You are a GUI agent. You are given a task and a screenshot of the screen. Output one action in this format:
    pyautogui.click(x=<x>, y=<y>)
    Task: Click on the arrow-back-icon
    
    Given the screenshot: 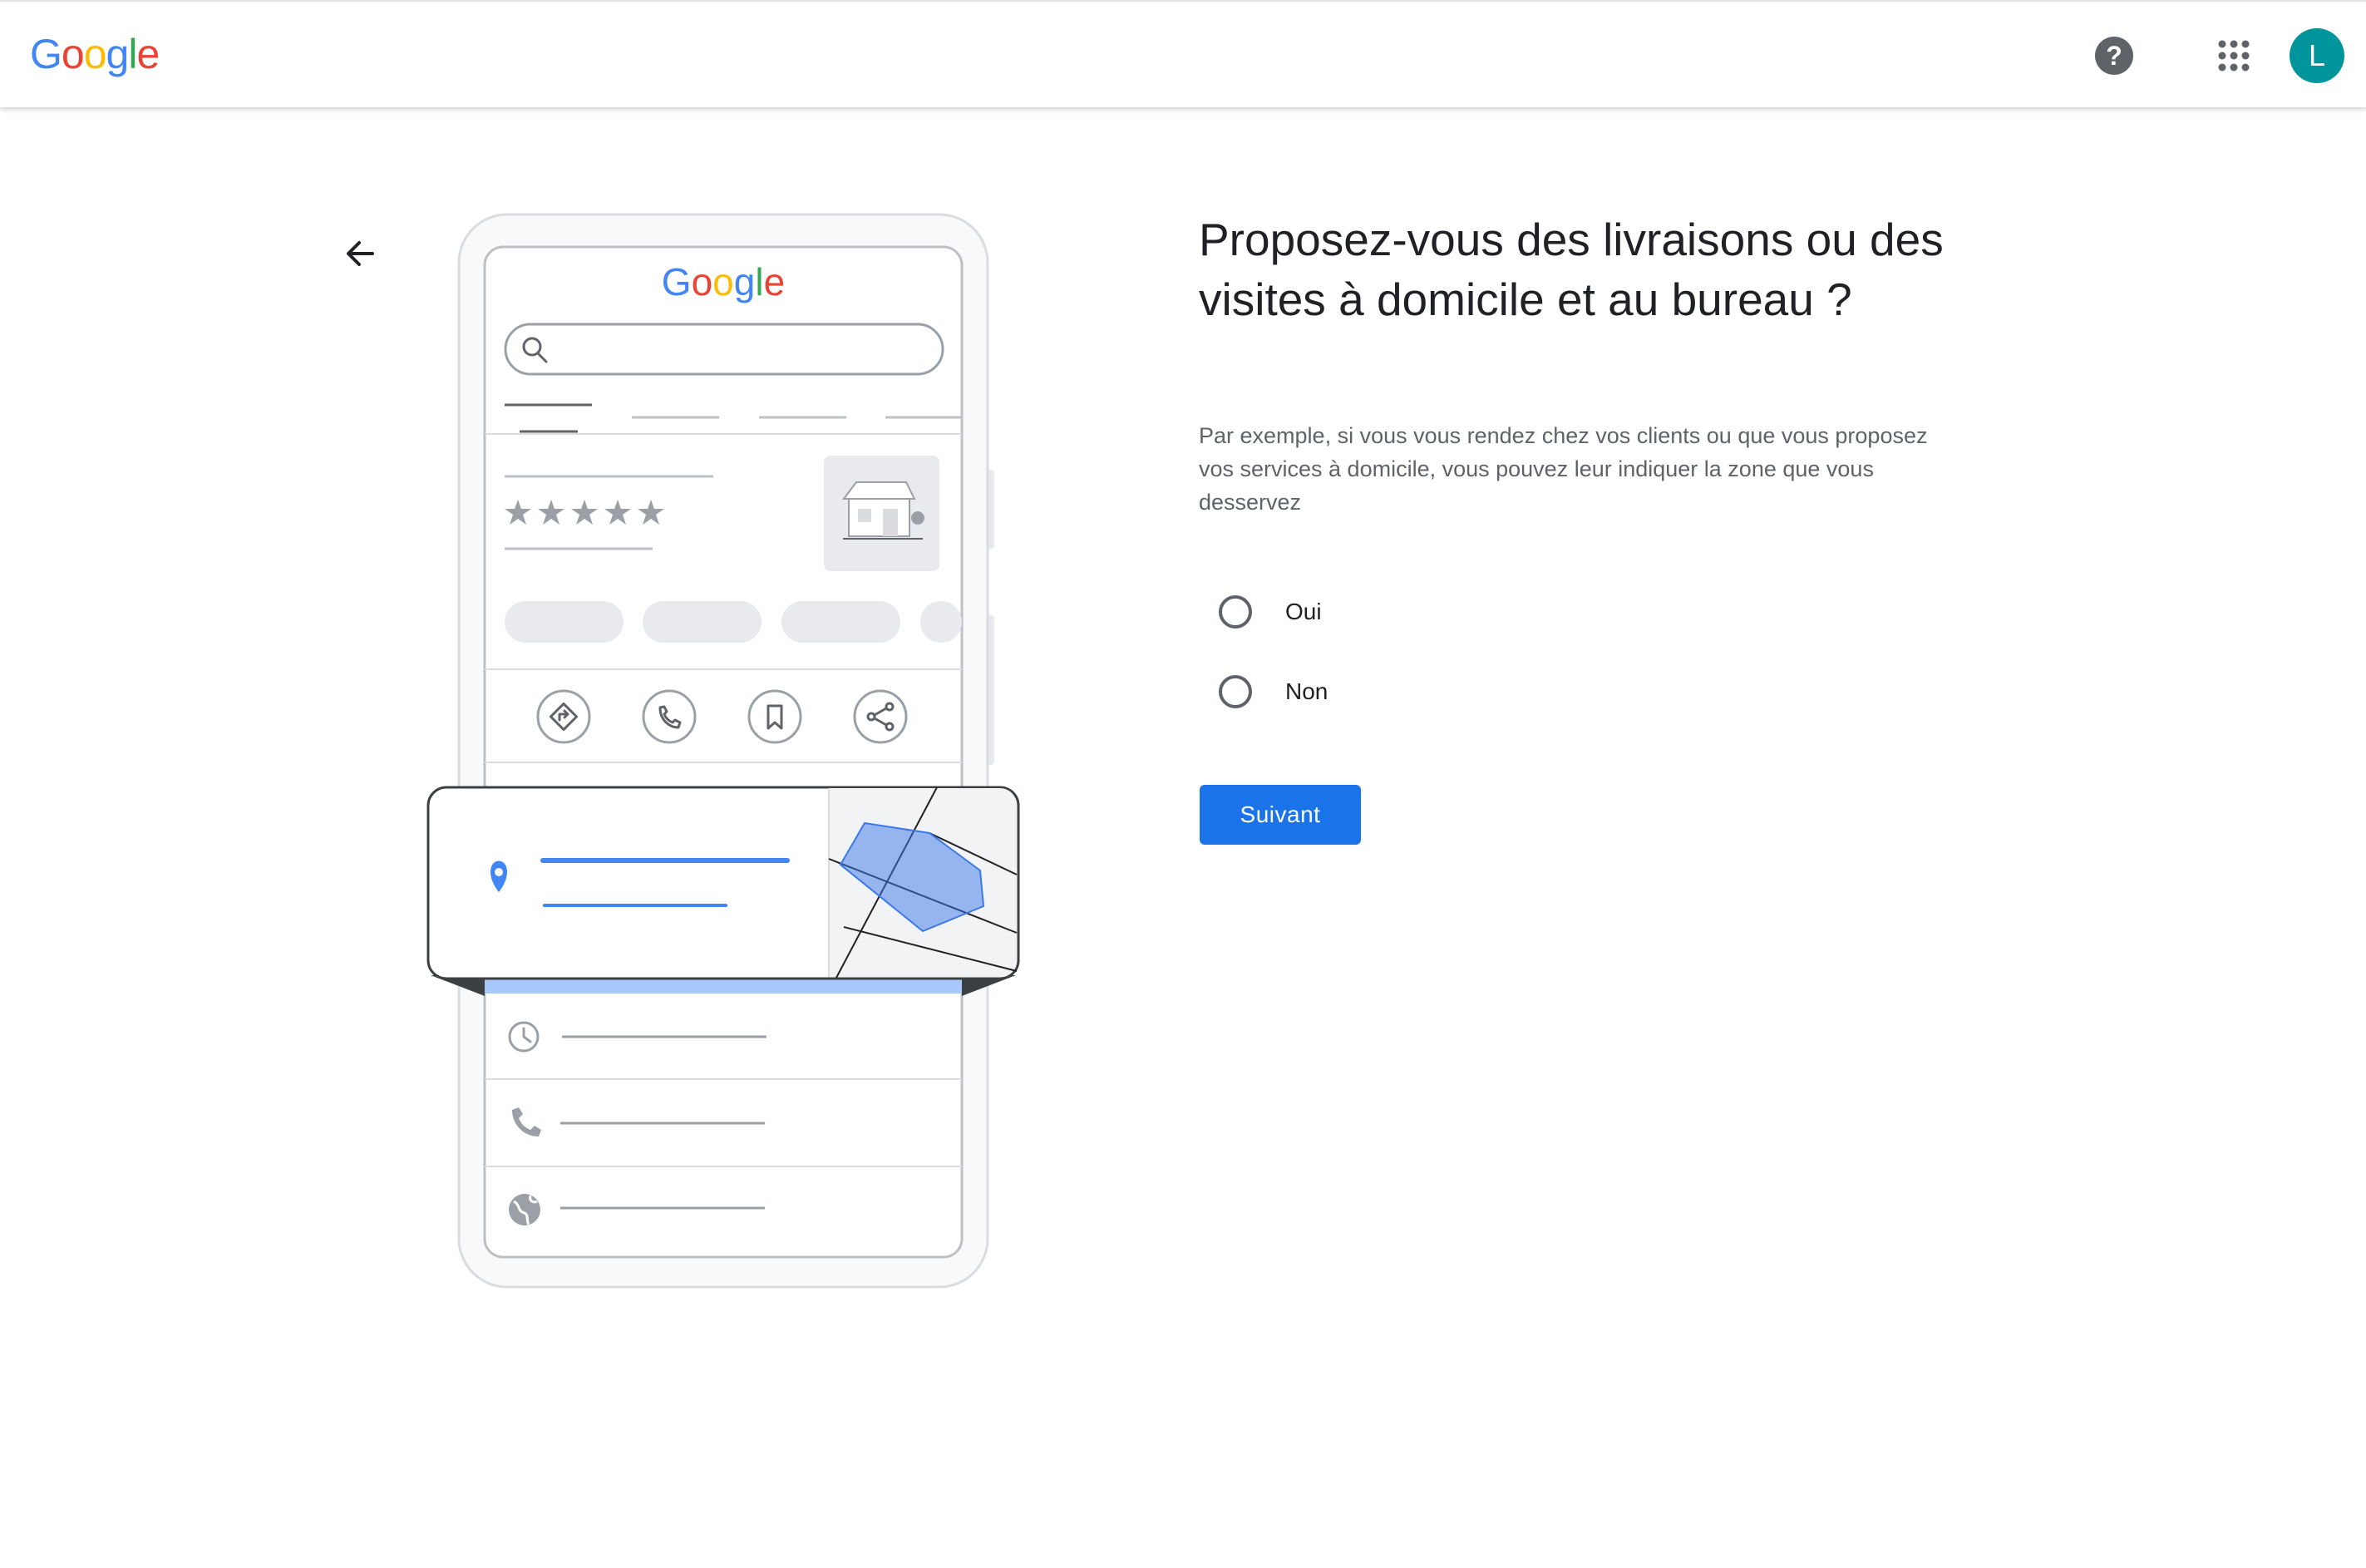 What is the action you would take?
    pyautogui.click(x=360, y=253)
    